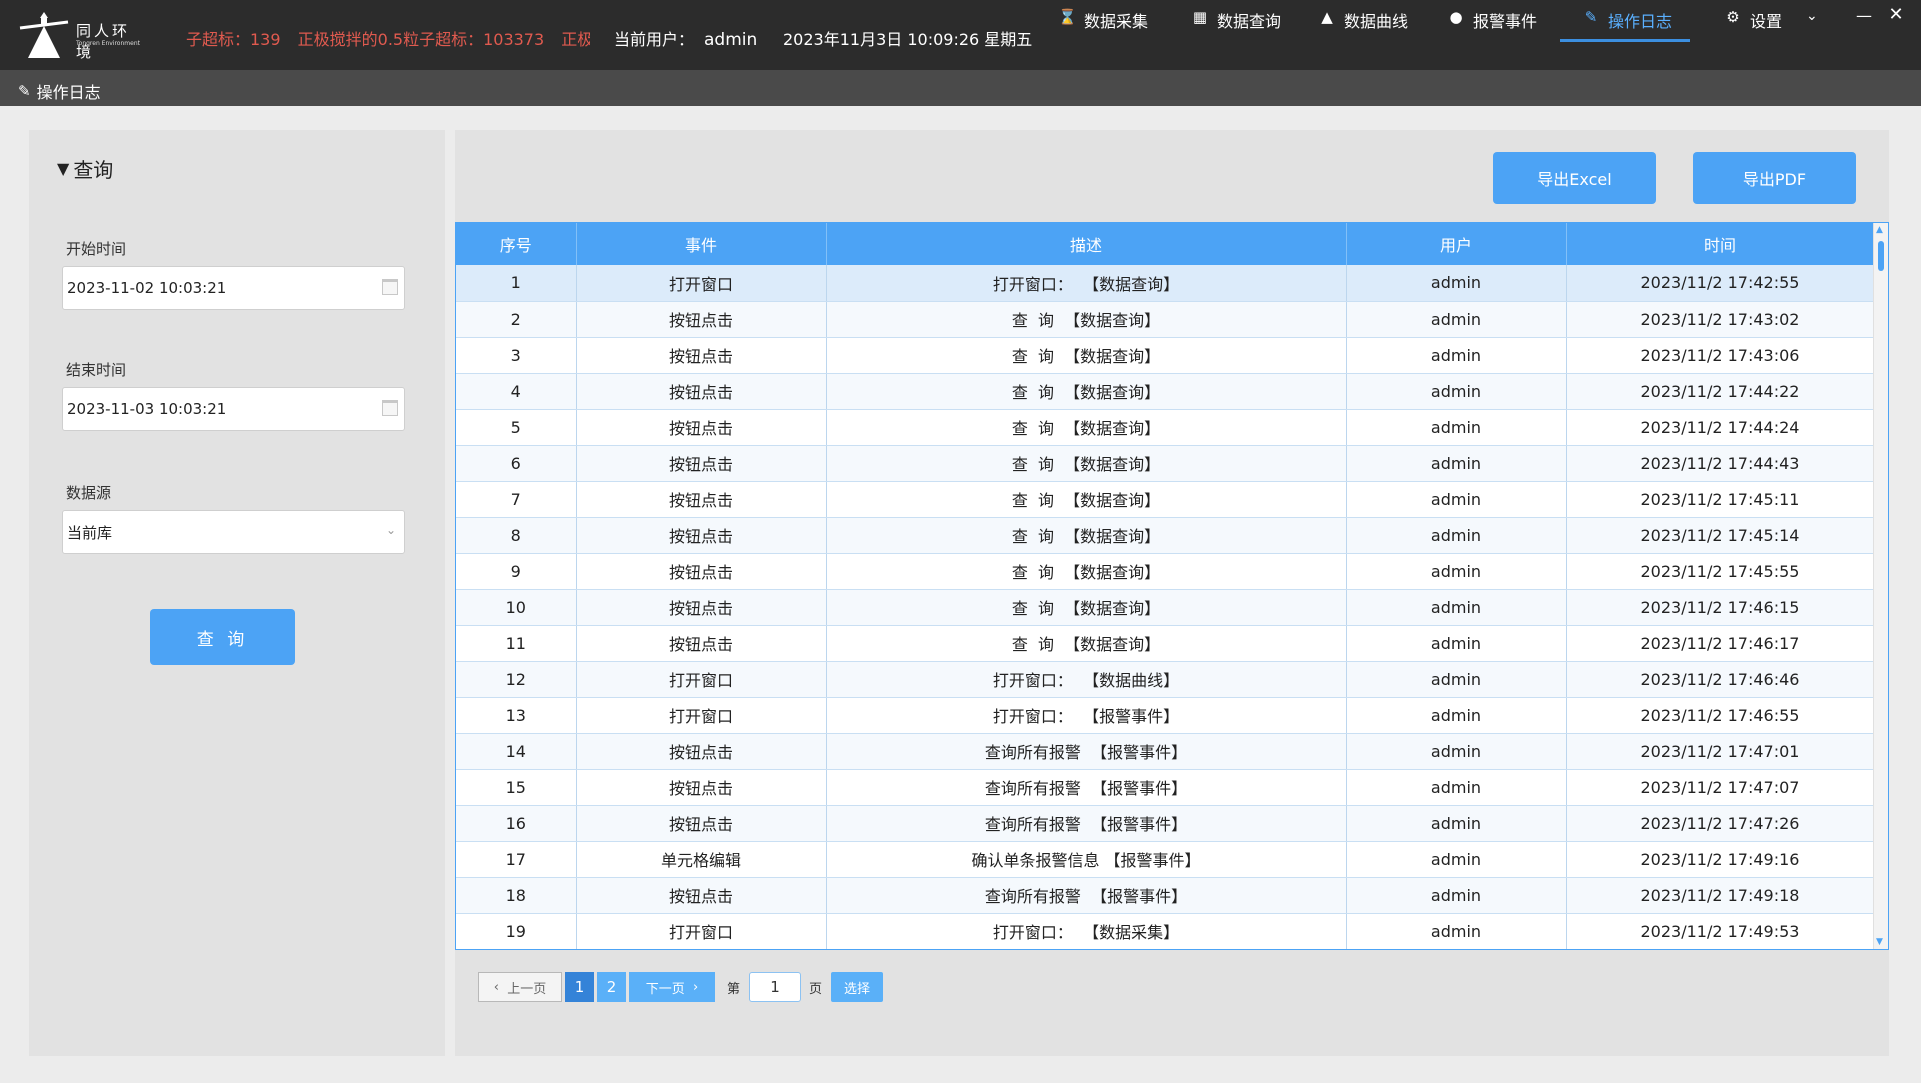 The width and height of the screenshot is (1921, 1083). Describe the element at coordinates (1720, 679) in the screenshot. I see `table-cell: 2023/11/2 17:46:46` at that location.